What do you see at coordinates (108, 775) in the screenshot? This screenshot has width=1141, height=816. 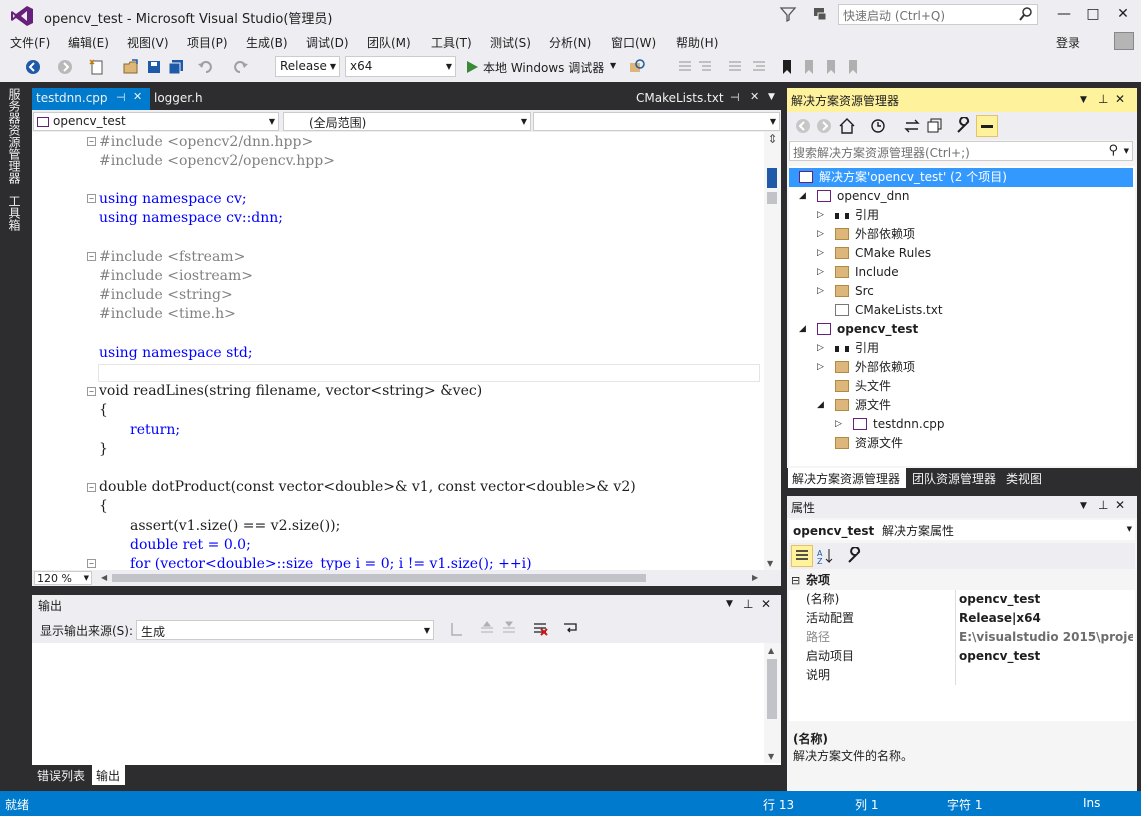 I see `tab-output: 输出` at bounding box center [108, 775].